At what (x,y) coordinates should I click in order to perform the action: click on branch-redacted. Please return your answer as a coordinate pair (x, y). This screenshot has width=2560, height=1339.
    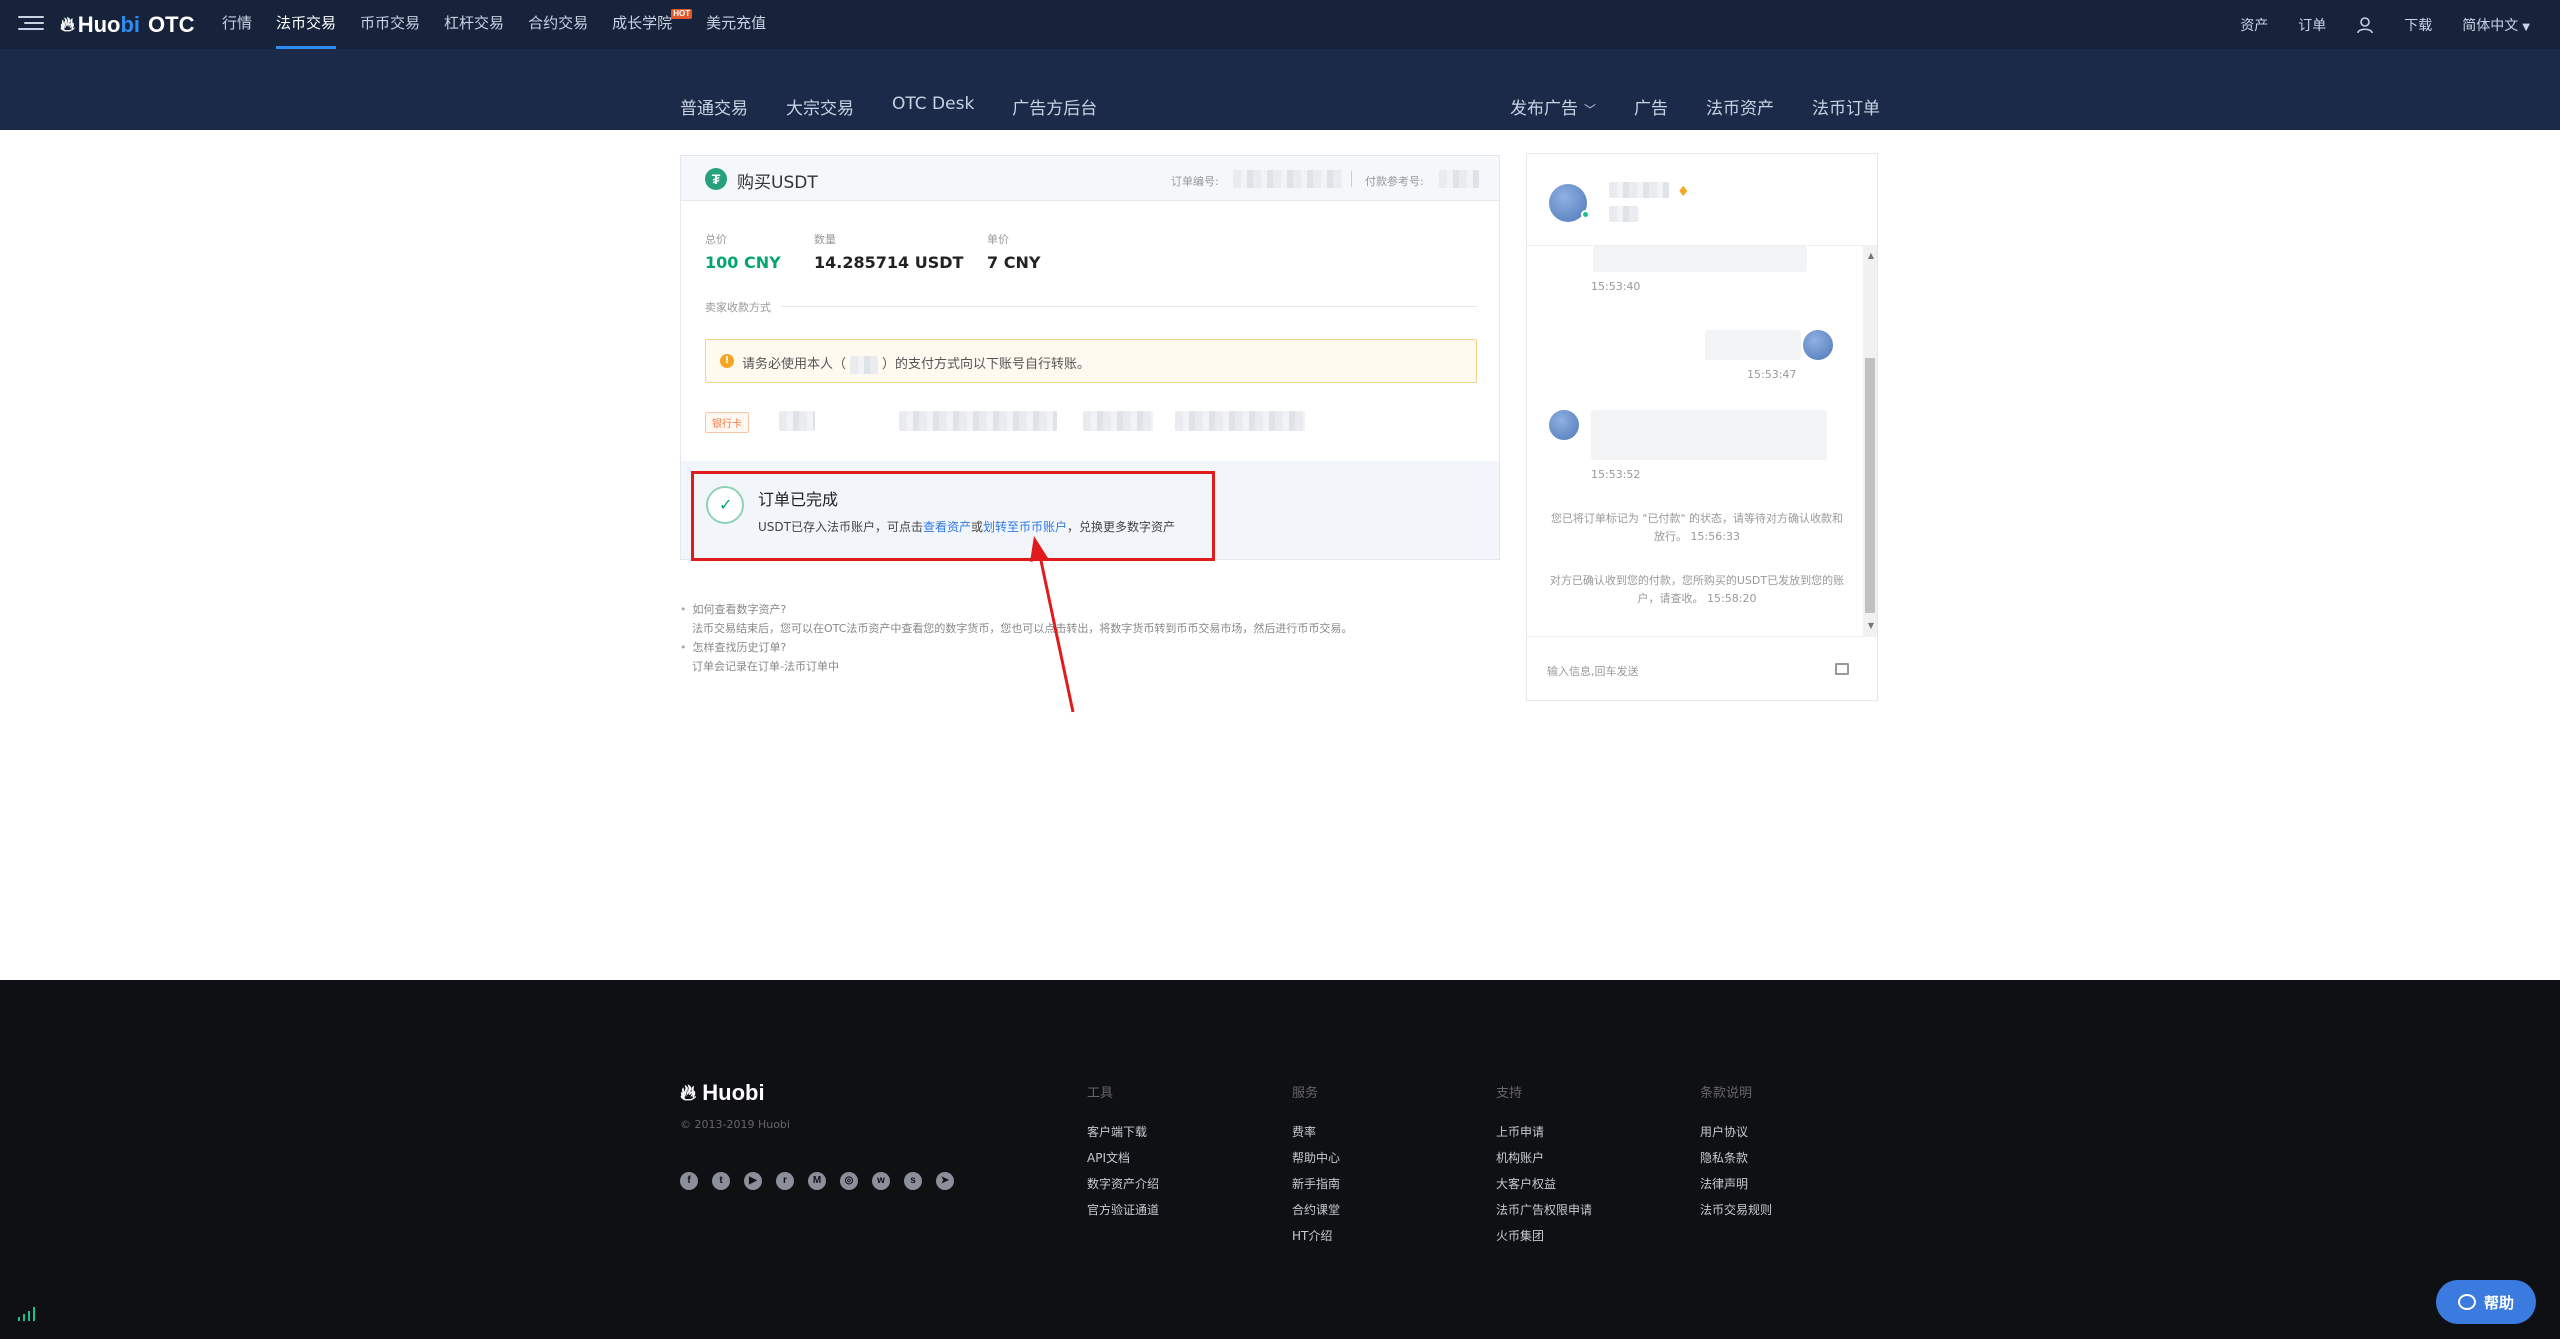
    Looking at the image, I should click on (1240, 421).